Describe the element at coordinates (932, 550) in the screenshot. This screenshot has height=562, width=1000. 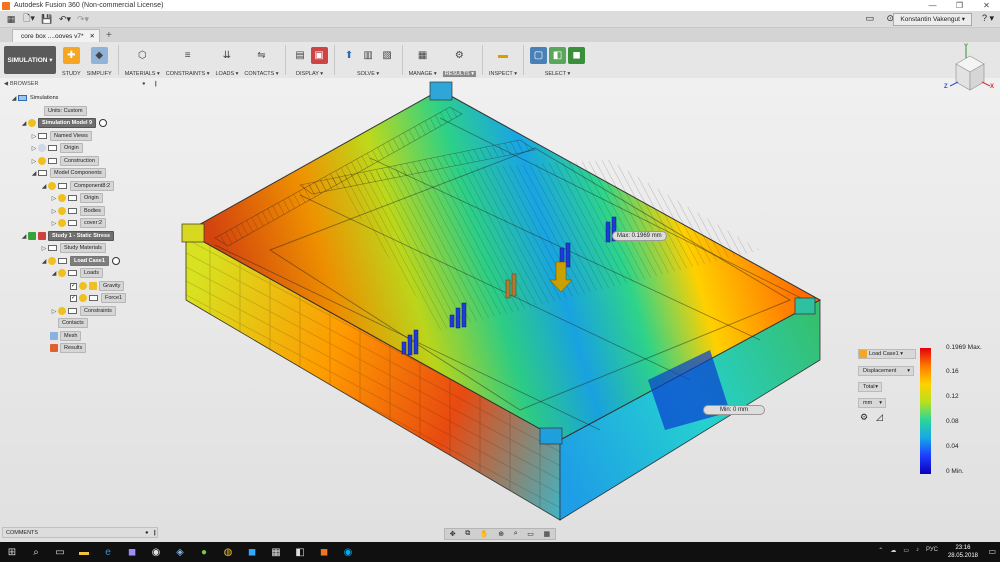
I see `language-indicator: РУС` at that location.